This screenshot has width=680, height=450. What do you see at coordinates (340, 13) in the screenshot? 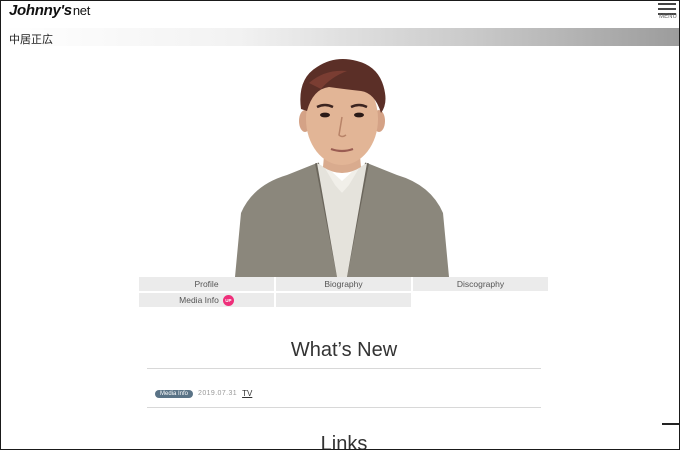
I see `top-bar: Johnny'snet MENU` at bounding box center [340, 13].